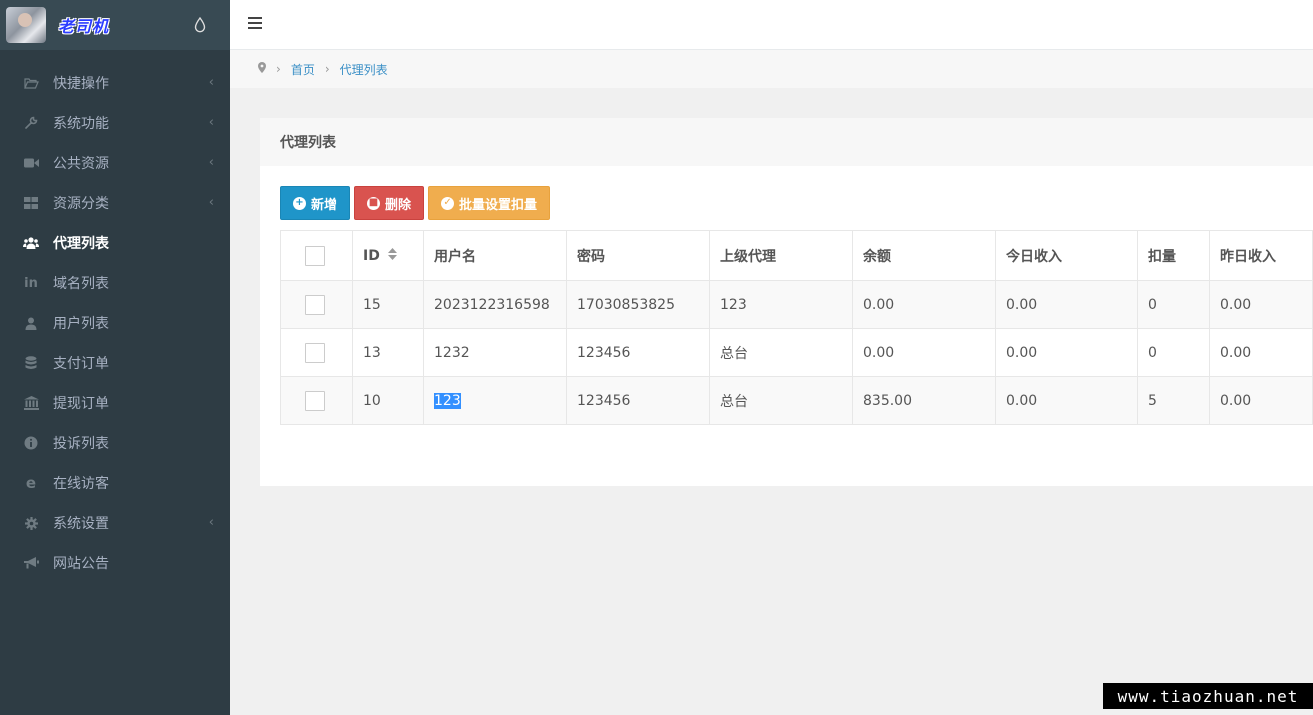 This screenshot has width=1313, height=715. I want to click on sidebar-item-user-list: 用户列表, so click(115, 323).